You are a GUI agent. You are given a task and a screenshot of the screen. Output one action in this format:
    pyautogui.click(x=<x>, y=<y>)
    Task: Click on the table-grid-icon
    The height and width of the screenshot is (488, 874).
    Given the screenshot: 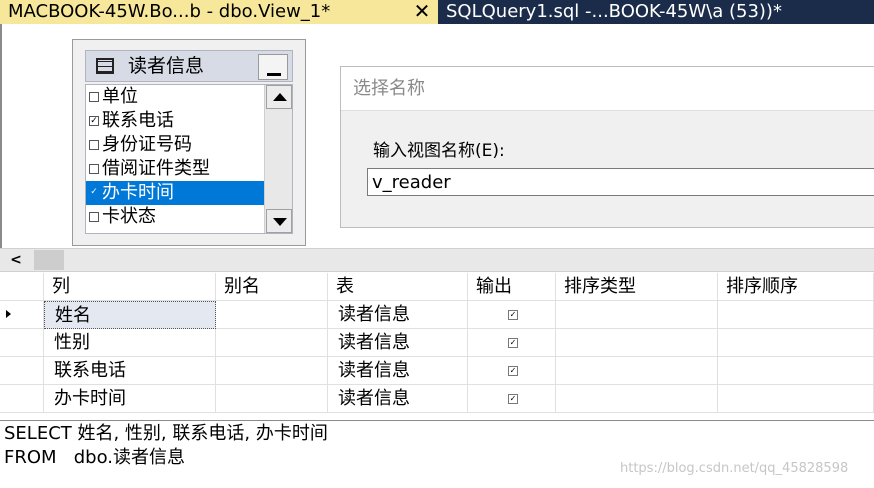 What is the action you would take?
    pyautogui.click(x=105, y=66)
    